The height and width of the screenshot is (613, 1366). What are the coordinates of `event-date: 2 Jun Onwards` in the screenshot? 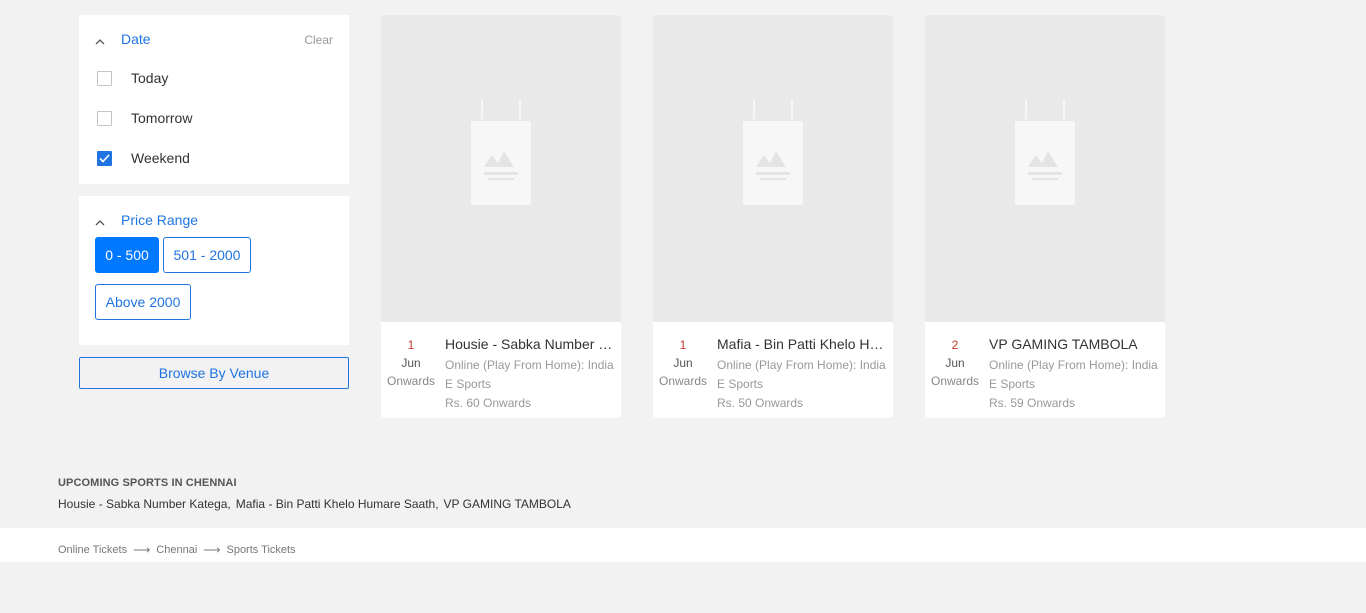 It's located at (955, 363).